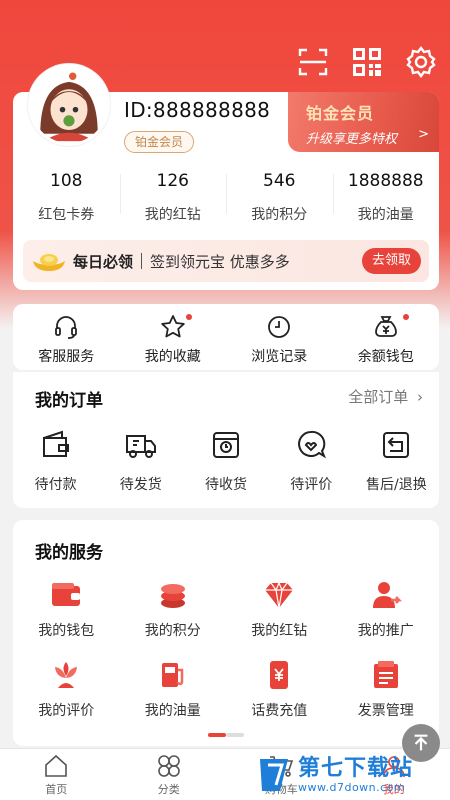 This screenshot has height=800, width=450. I want to click on daily-title: 每日必领, so click(103, 261).